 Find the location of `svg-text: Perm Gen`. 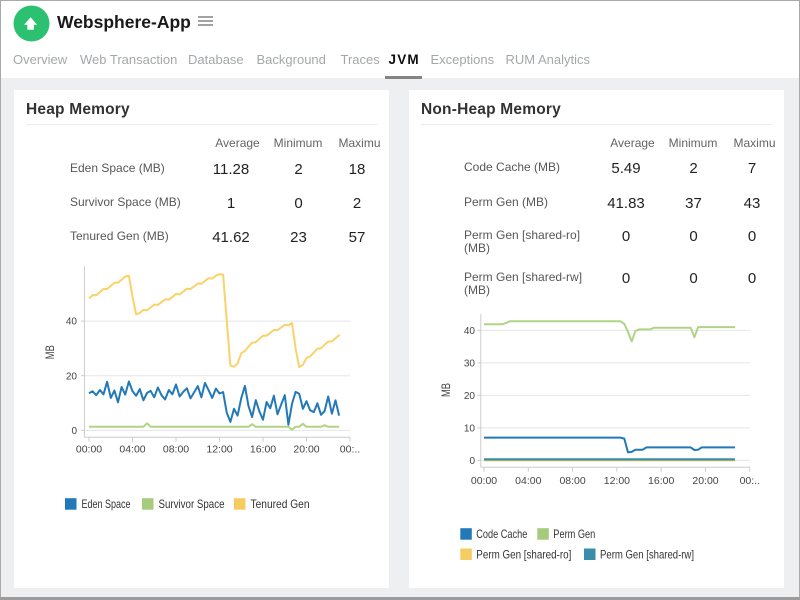

svg-text: Perm Gen is located at coordinates (574, 534).